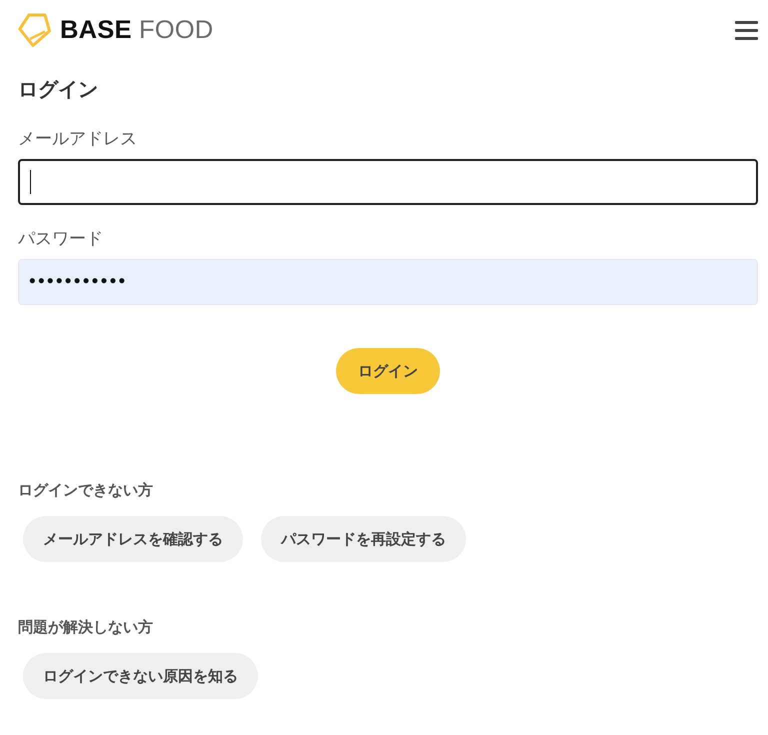  What do you see at coordinates (137, 30) in the screenshot?
I see `brand-logo-text: BASE FOOD` at bounding box center [137, 30].